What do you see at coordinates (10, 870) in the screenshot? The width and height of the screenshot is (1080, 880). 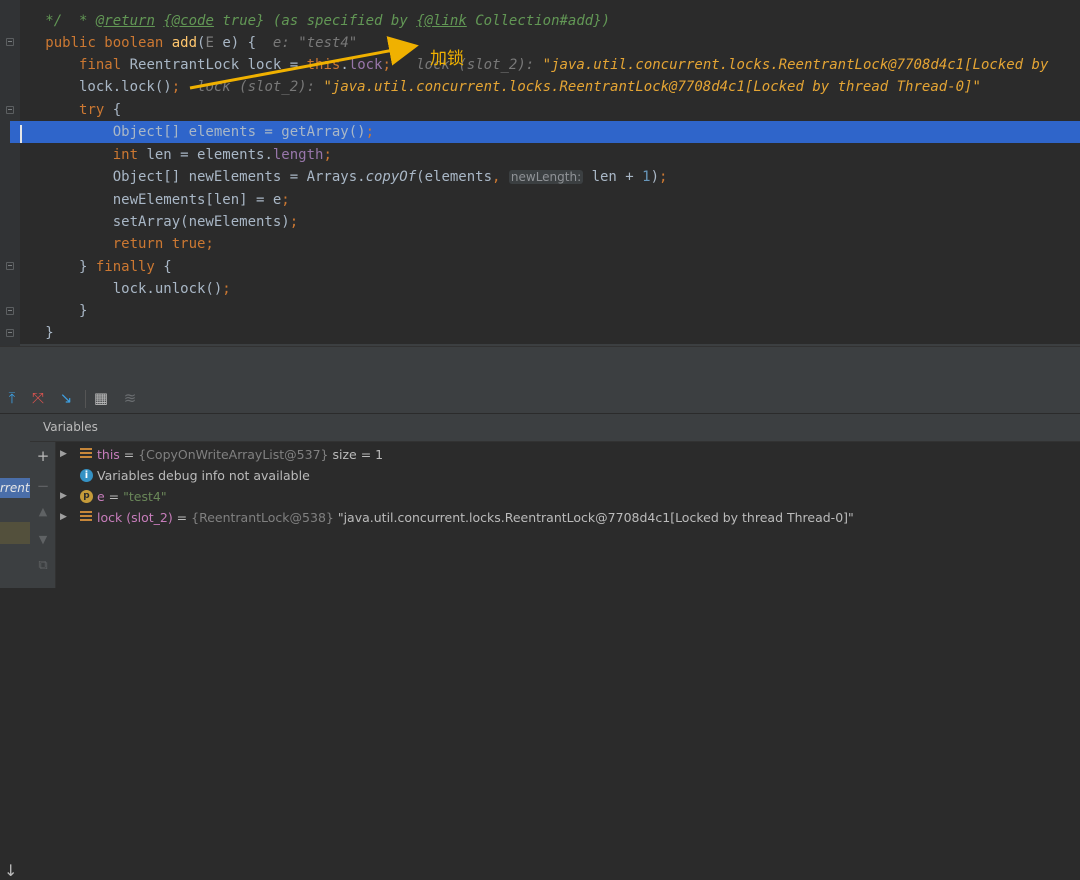 I see `arrow-down-icon: ↓` at bounding box center [10, 870].